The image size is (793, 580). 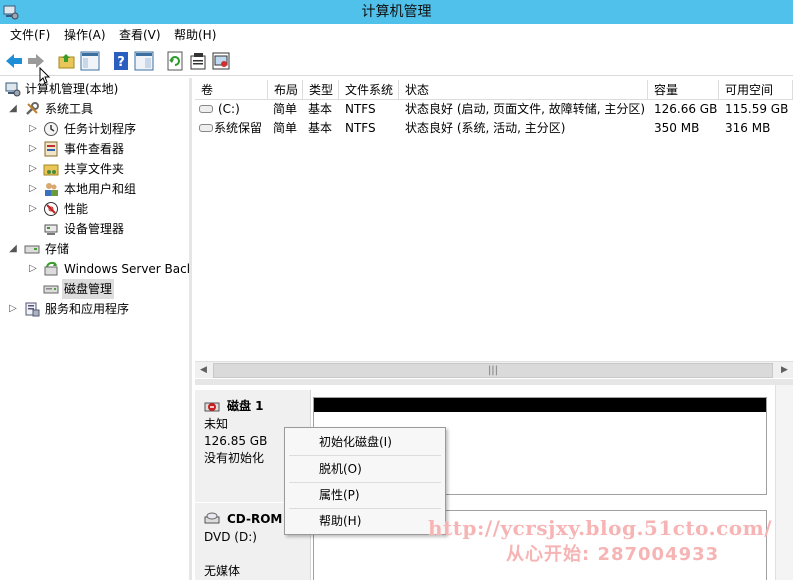 I want to click on grip-icon: |||, so click(x=493, y=370).